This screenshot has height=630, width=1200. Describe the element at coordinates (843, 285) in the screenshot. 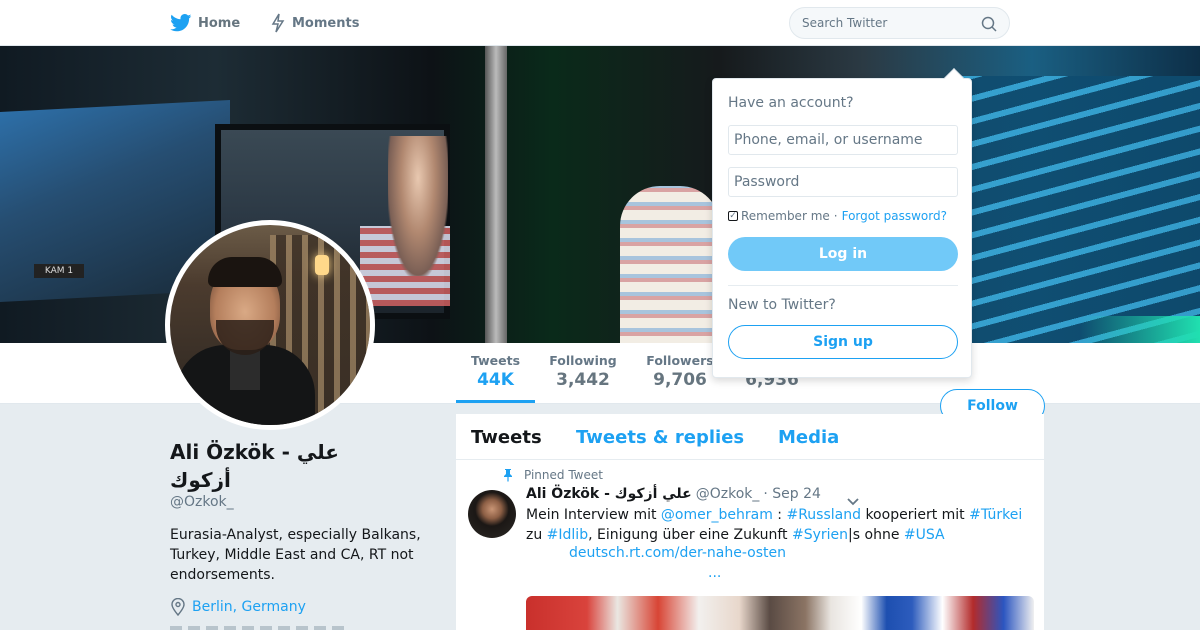

I see `login-divider` at that location.